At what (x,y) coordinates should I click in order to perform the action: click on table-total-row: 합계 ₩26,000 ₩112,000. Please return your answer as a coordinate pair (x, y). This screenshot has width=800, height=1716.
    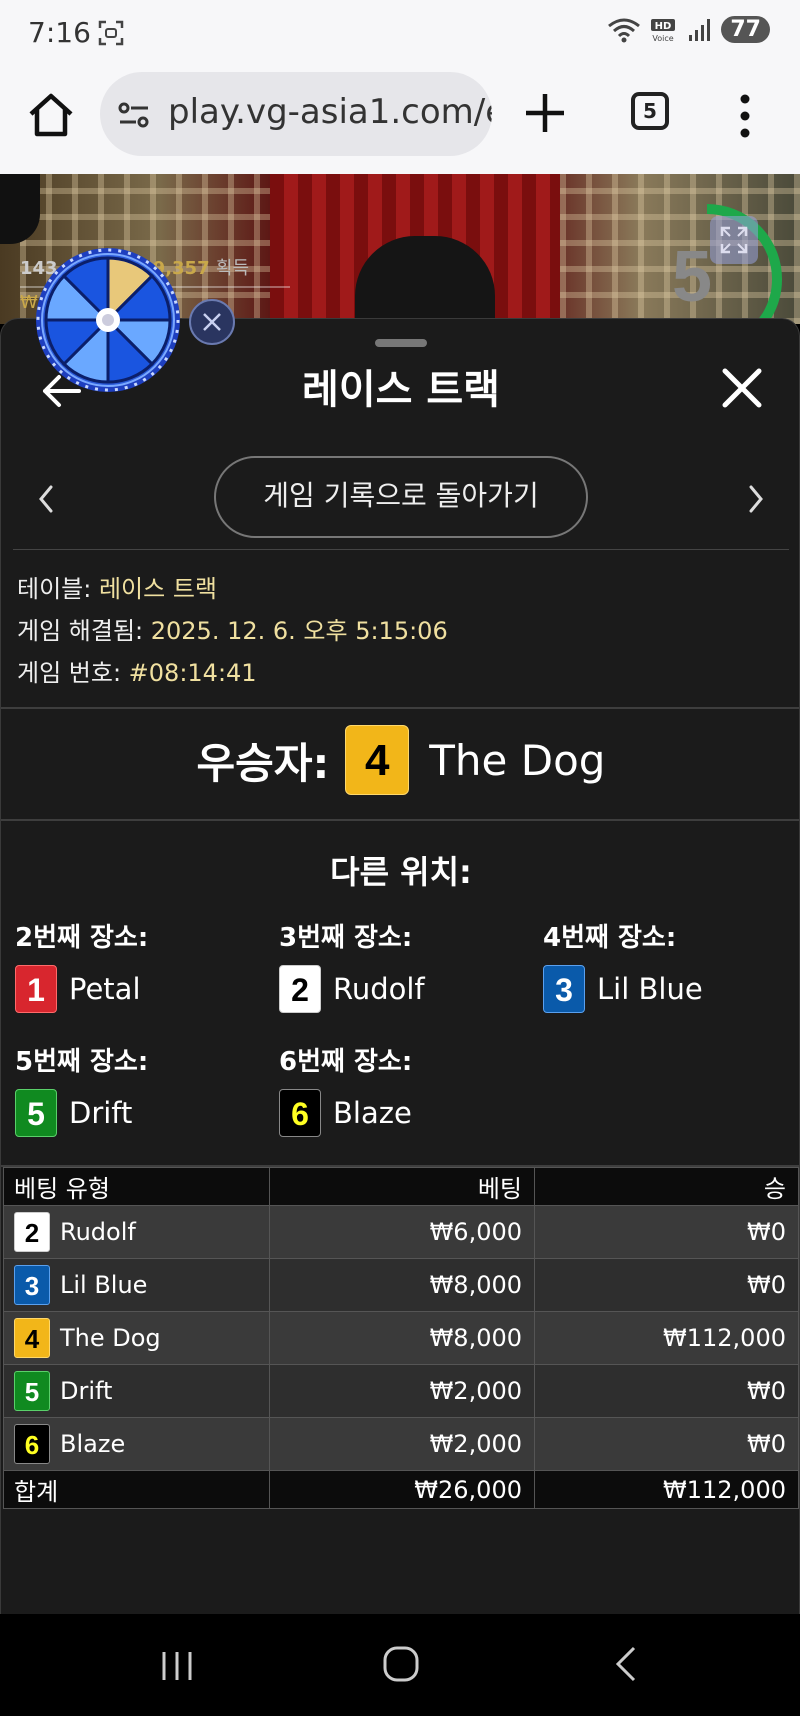
    Looking at the image, I should click on (401, 1489).